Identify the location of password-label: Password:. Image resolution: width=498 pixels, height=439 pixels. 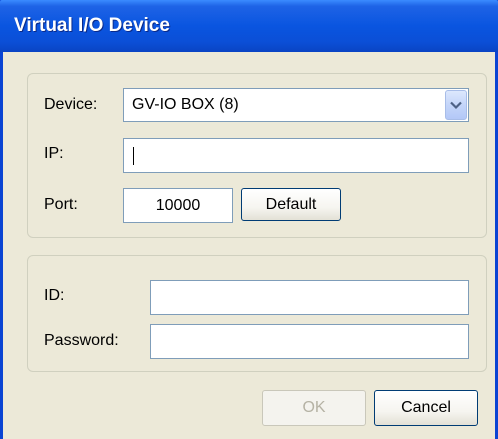
(81, 340).